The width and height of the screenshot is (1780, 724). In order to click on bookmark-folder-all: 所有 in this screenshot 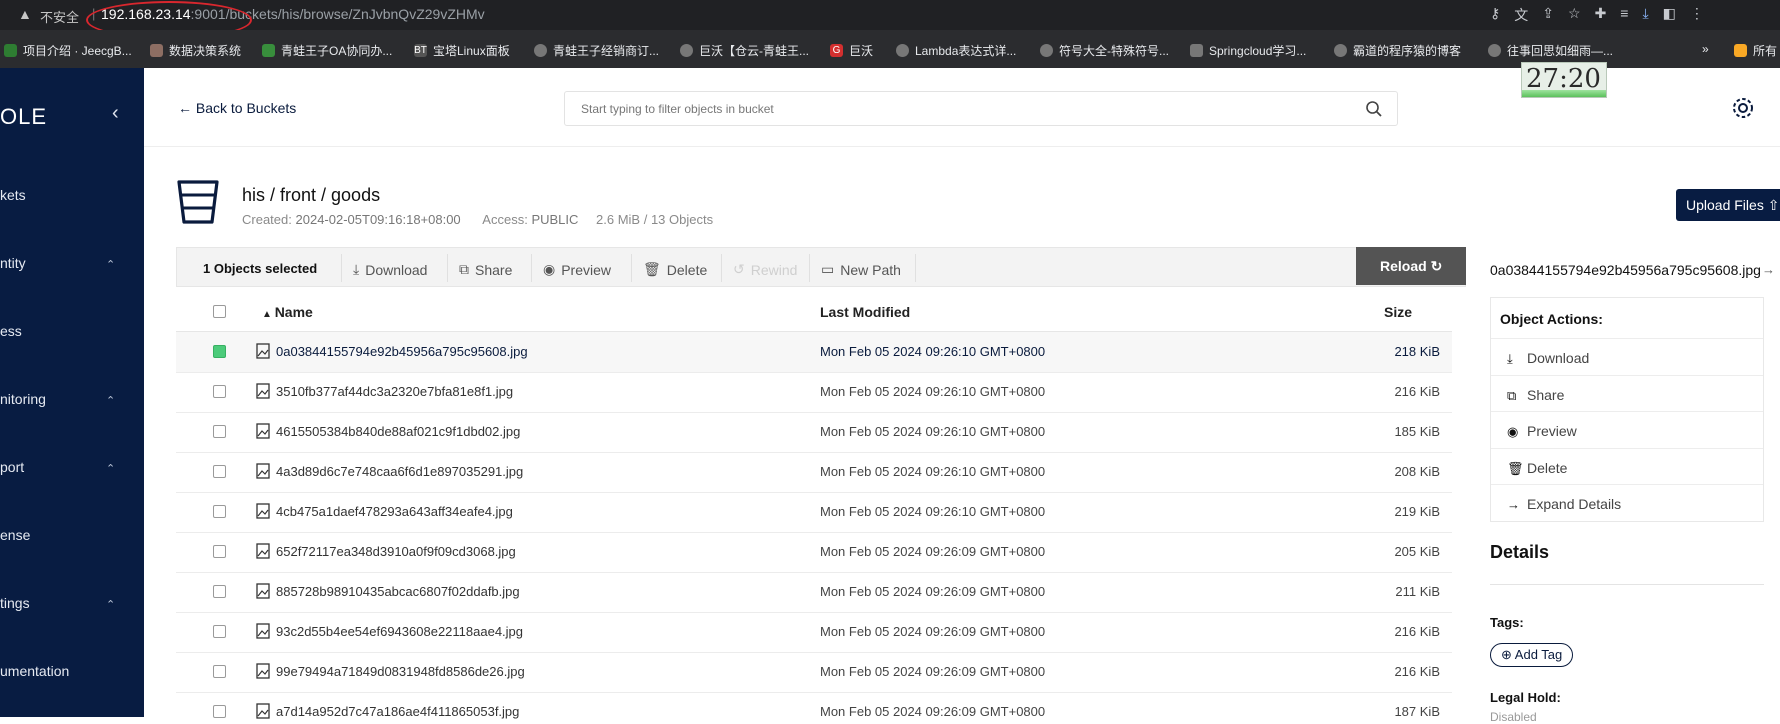, I will do `click(1755, 50)`.